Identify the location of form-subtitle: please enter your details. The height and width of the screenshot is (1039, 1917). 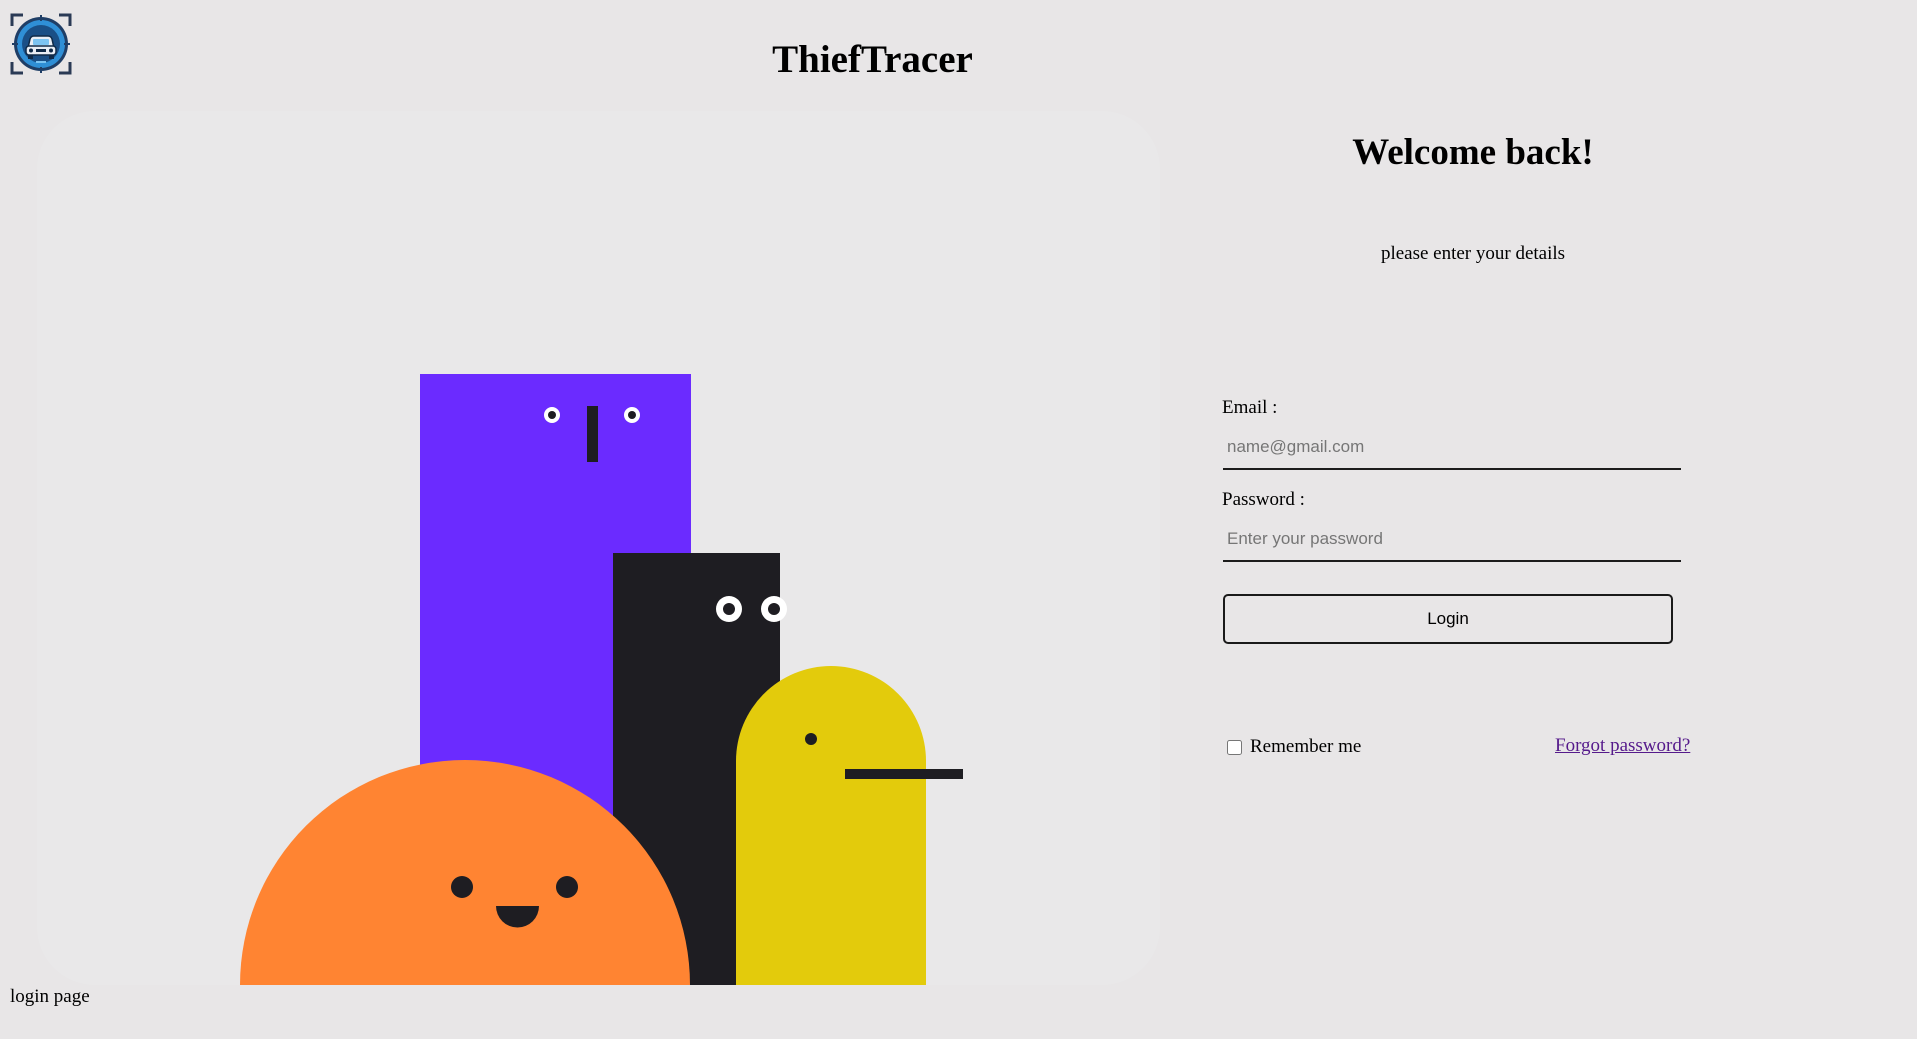
(1473, 253).